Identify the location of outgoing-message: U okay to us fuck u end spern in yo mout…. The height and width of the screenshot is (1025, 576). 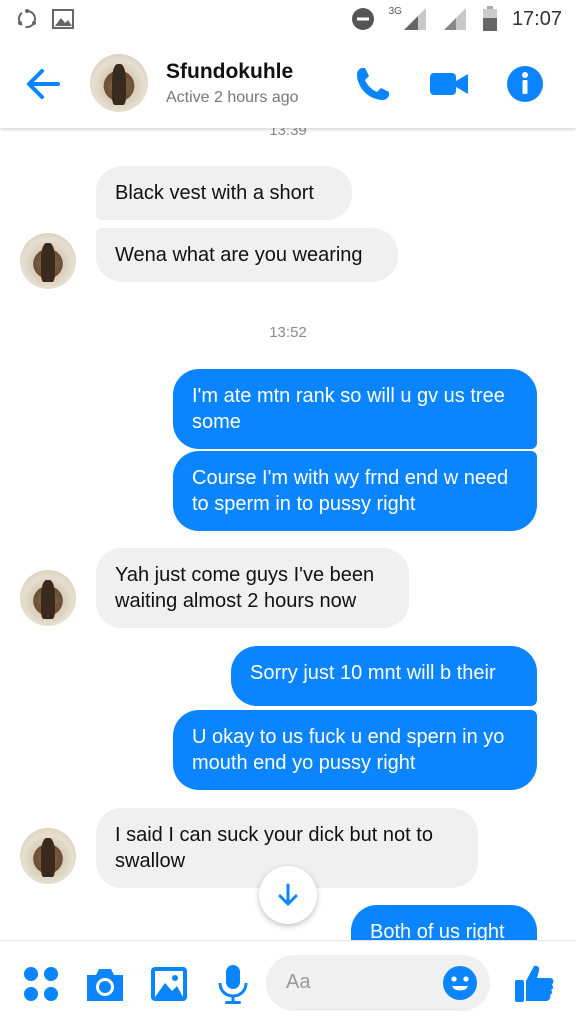
(355, 750).